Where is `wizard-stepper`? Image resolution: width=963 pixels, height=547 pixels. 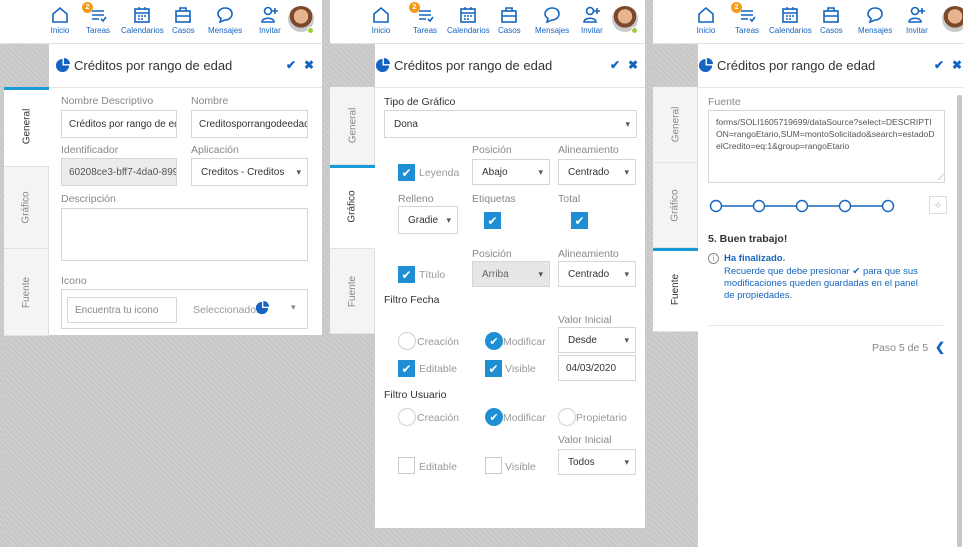
wizard-stepper is located at coordinates (802, 206).